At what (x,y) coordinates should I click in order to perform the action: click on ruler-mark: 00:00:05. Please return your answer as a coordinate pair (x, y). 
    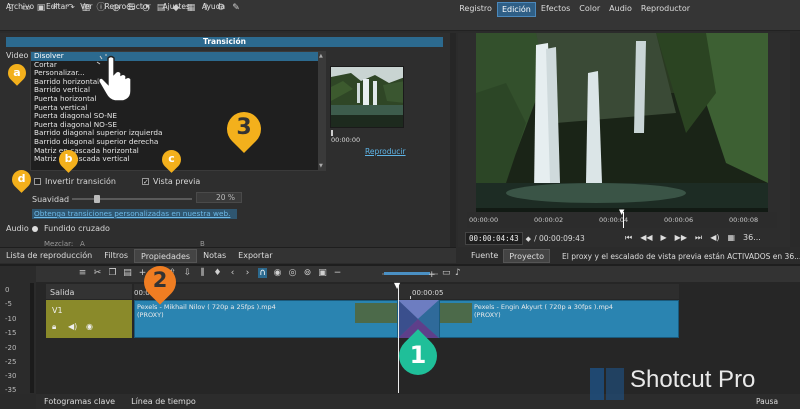
    Looking at the image, I should click on (428, 293).